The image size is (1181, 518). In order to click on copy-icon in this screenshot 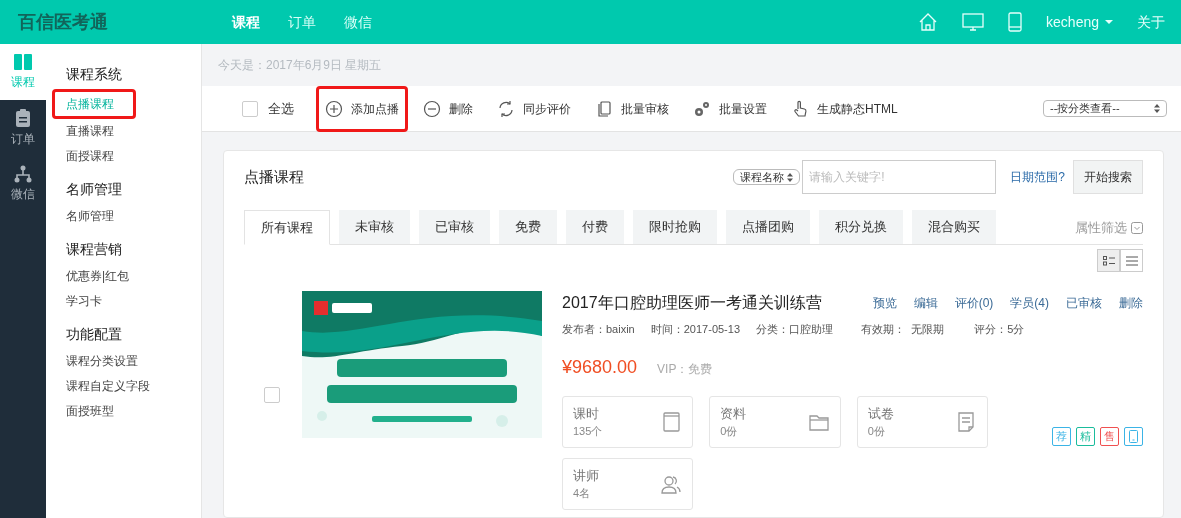, I will do `click(604, 108)`.